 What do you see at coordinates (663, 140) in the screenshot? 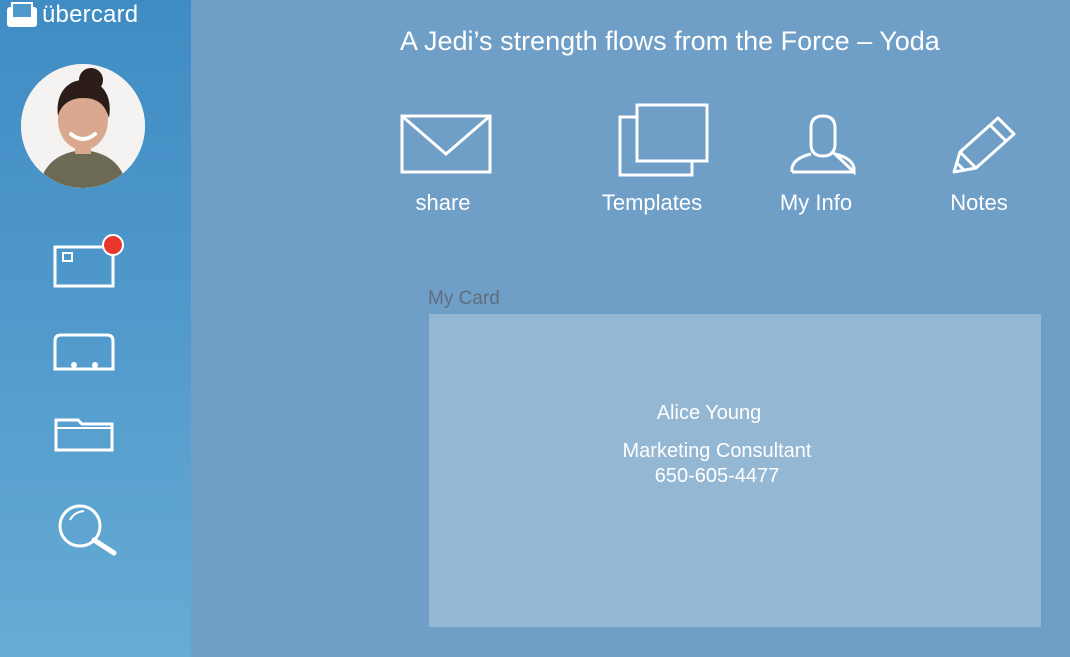
I see `templates-icon` at bounding box center [663, 140].